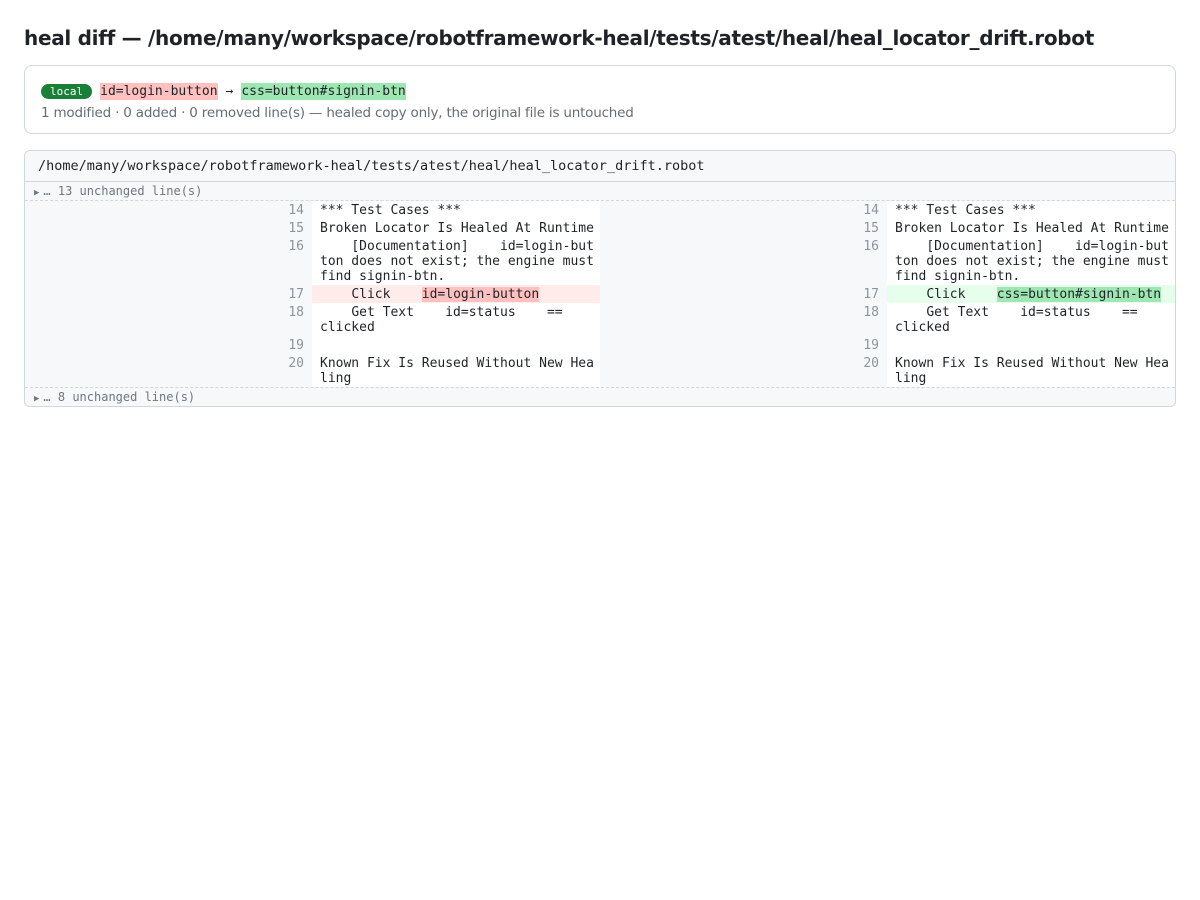 This screenshot has height=900, width=1200. What do you see at coordinates (743, 228) in the screenshot?
I see `right-line-number: 15` at bounding box center [743, 228].